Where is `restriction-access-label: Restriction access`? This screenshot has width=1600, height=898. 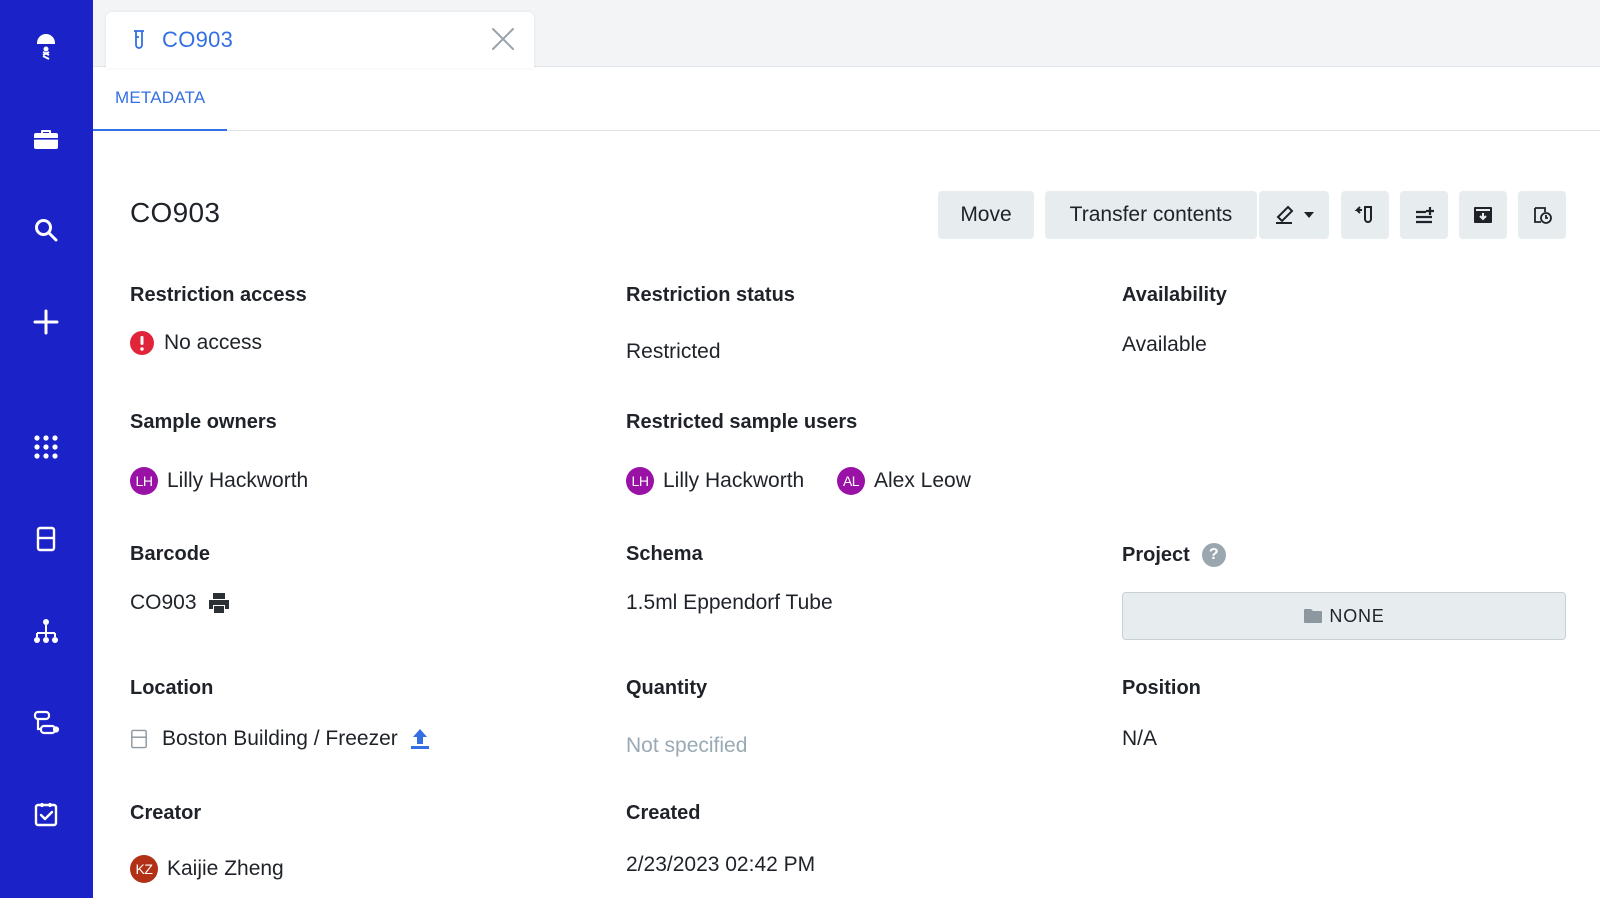 restriction-access-label: Restriction access is located at coordinates (218, 295).